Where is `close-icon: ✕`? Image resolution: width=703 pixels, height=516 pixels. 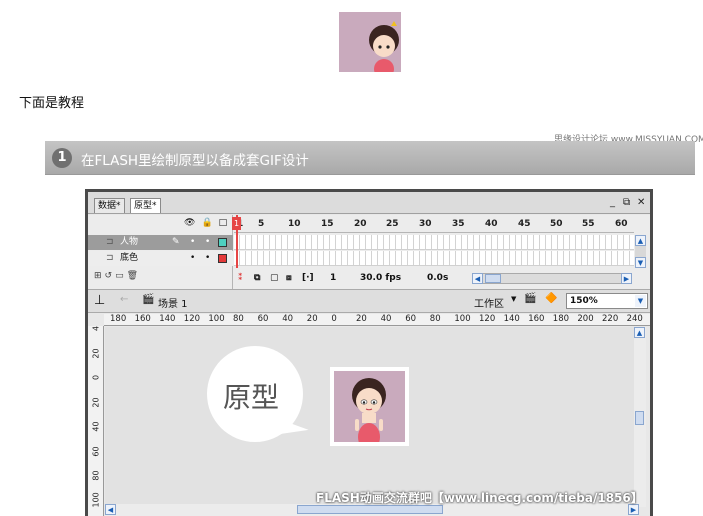 close-icon: ✕ is located at coordinates (641, 203).